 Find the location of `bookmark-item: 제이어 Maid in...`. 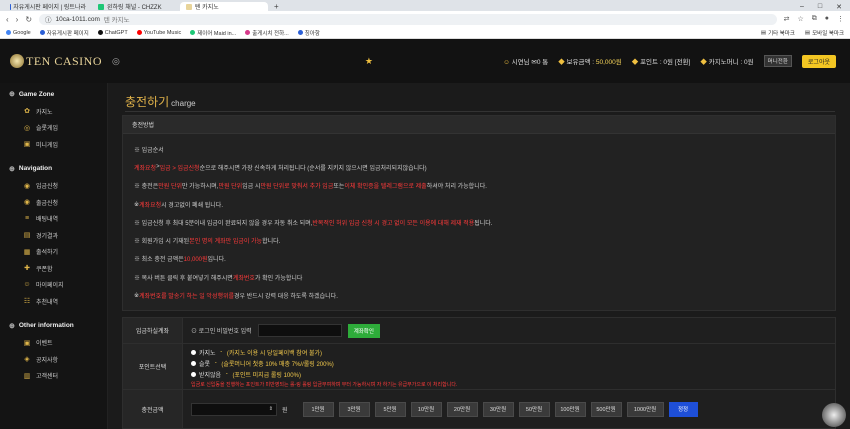

bookmark-item: 제이어 Maid in... is located at coordinates (213, 33).